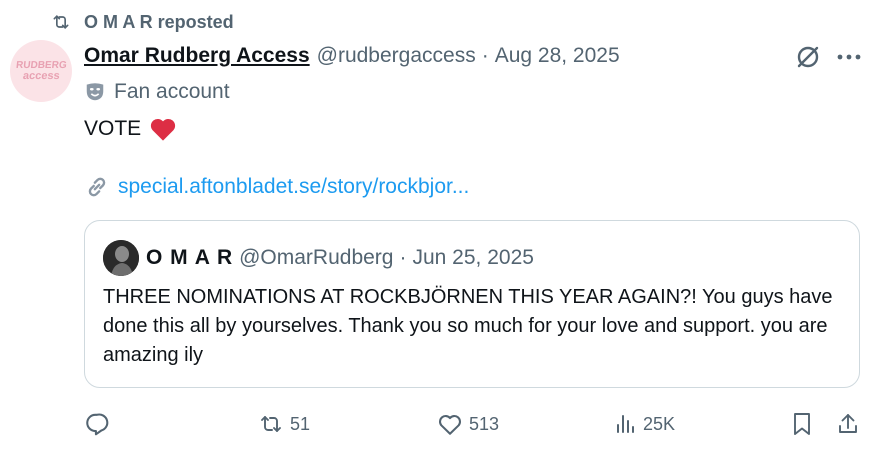 This screenshot has width=889, height=454. I want to click on reply-icon, so click(97, 424).